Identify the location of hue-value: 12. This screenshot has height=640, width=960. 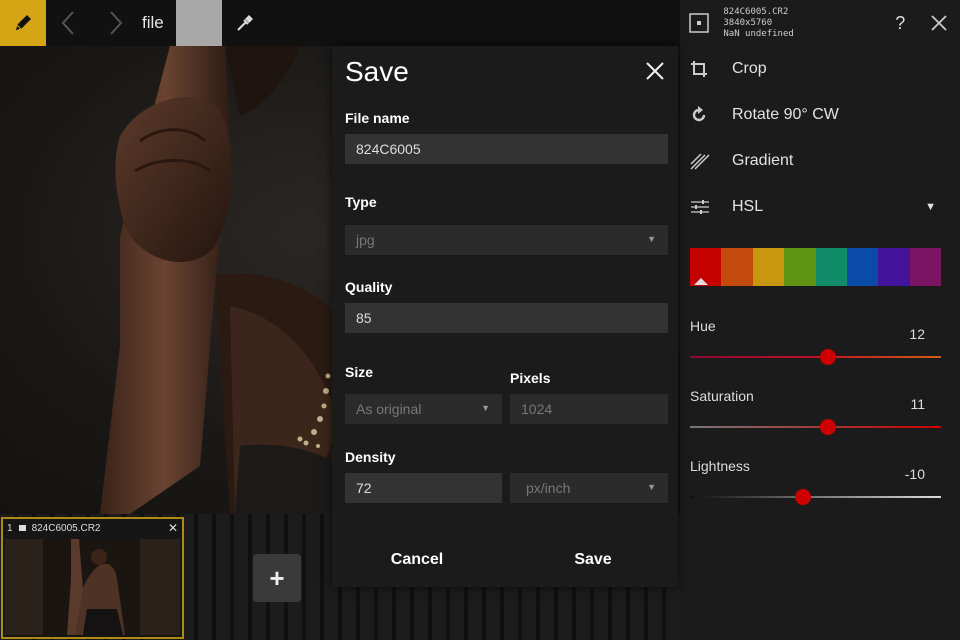
(917, 334).